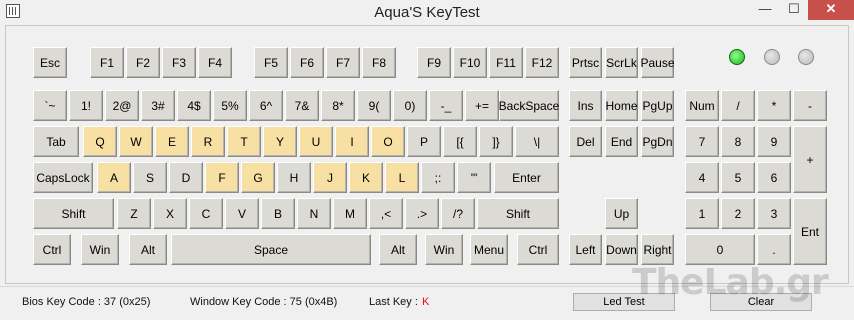 The height and width of the screenshot is (320, 854). What do you see at coordinates (434, 62) in the screenshot?
I see `key-f9: F9` at bounding box center [434, 62].